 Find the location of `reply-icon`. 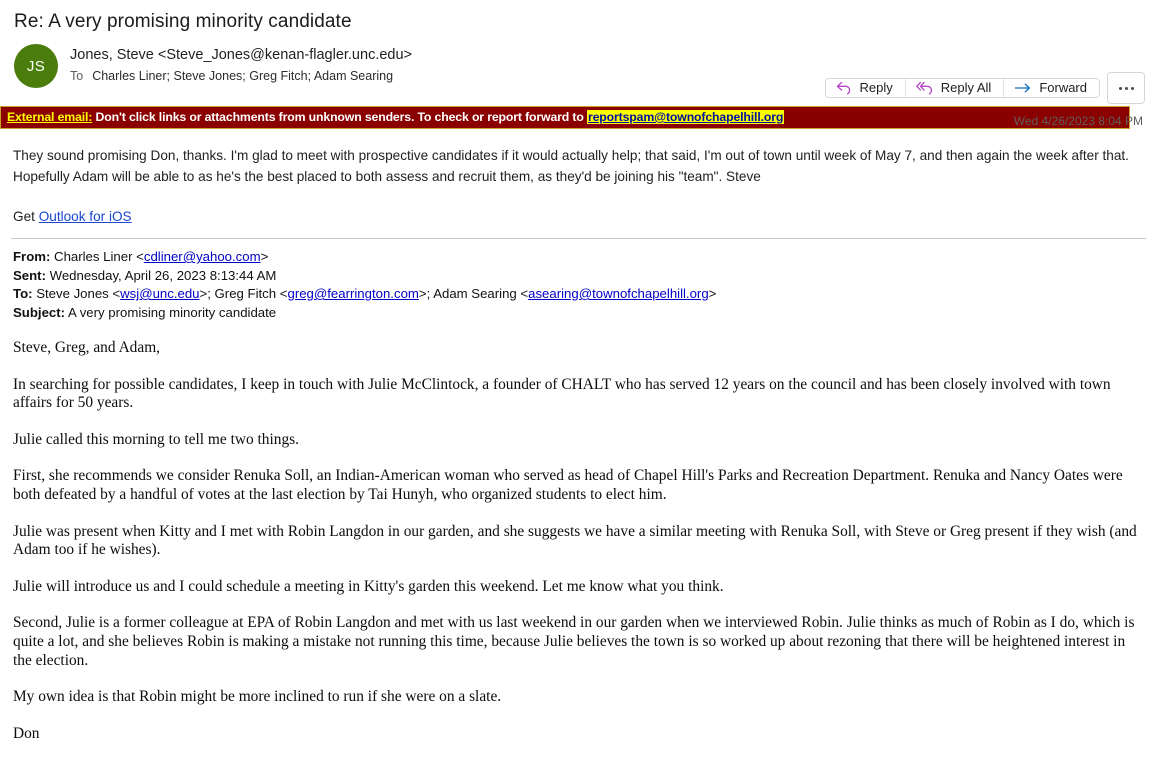

reply-icon is located at coordinates (844, 88).